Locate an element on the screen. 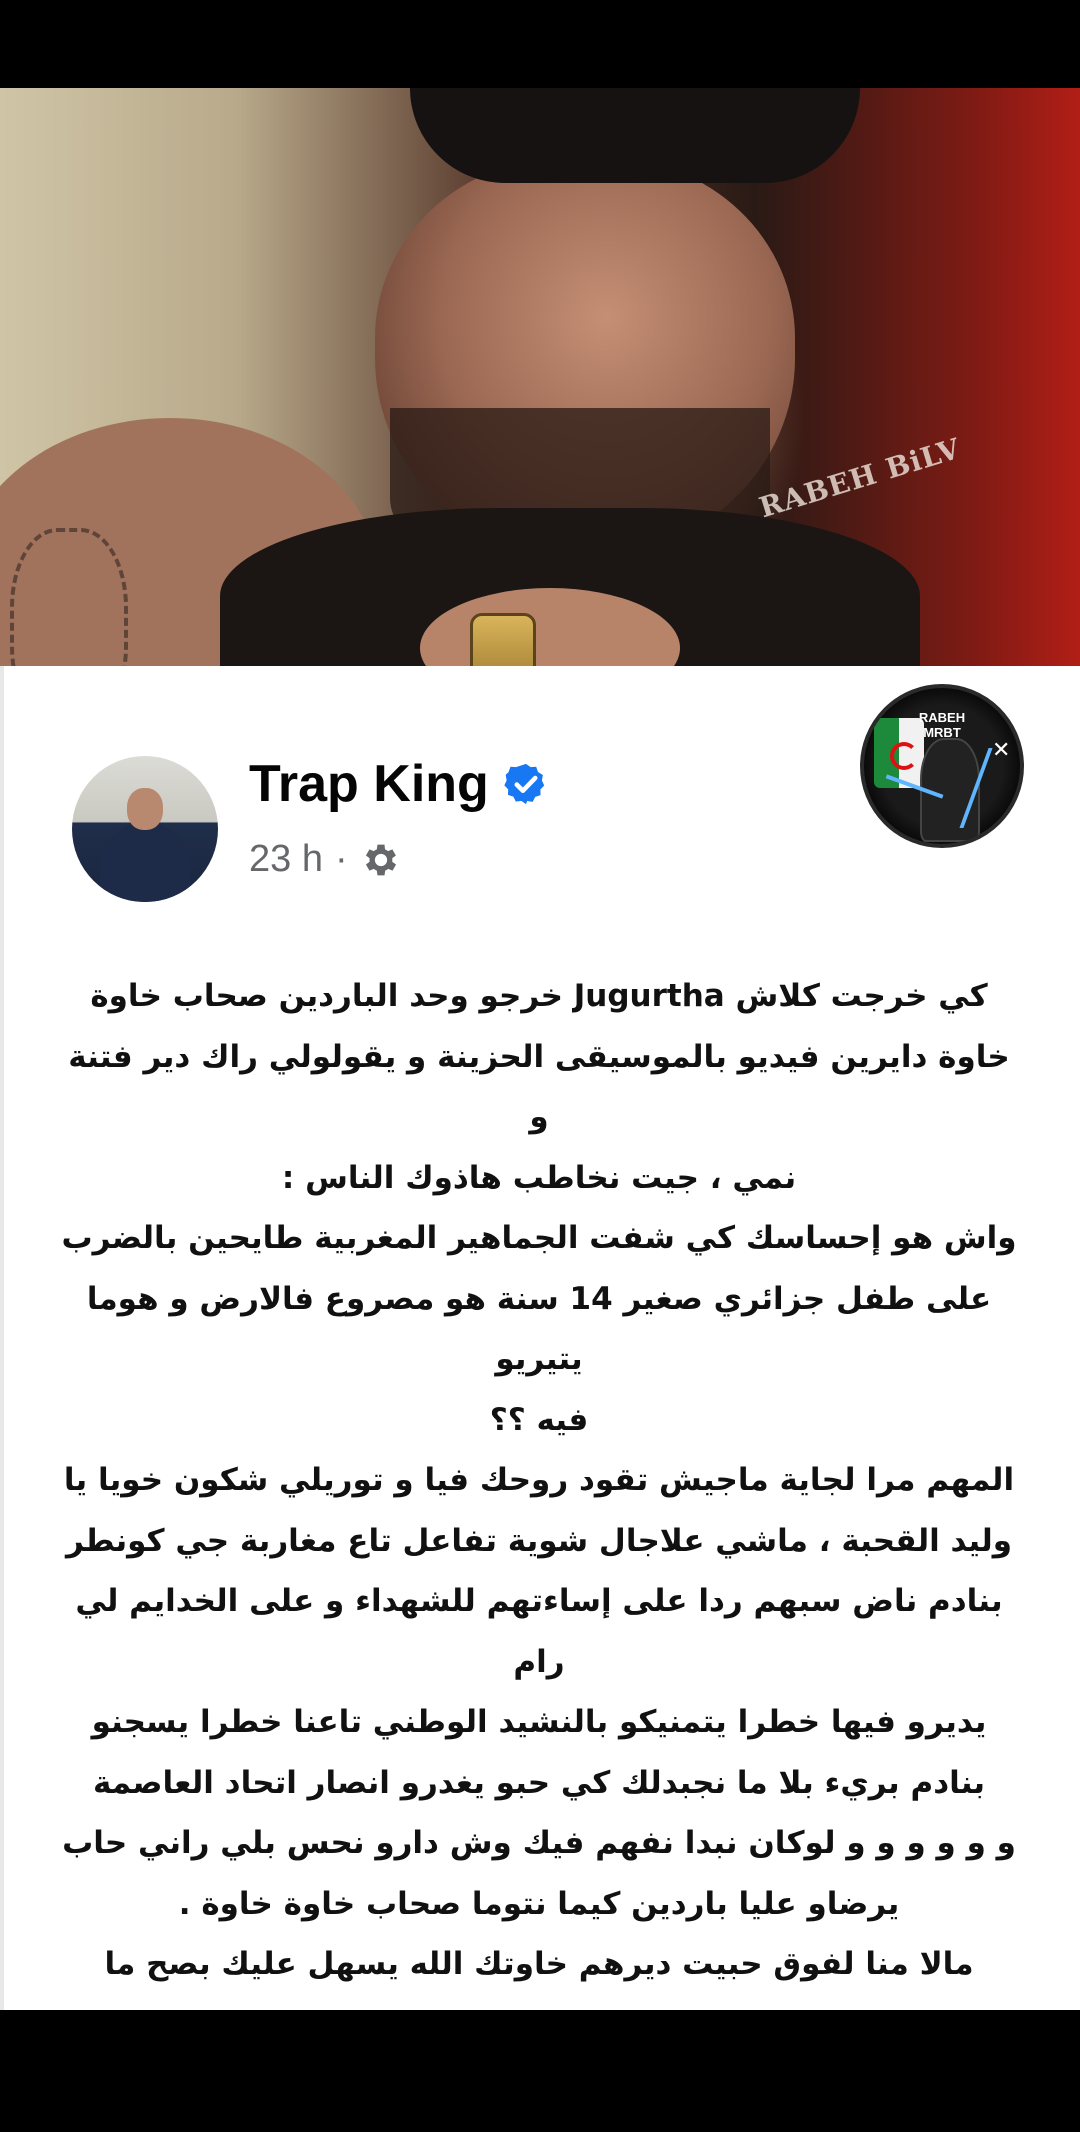 The image size is (1080, 2132). avatar-body is located at coordinates (145, 863).